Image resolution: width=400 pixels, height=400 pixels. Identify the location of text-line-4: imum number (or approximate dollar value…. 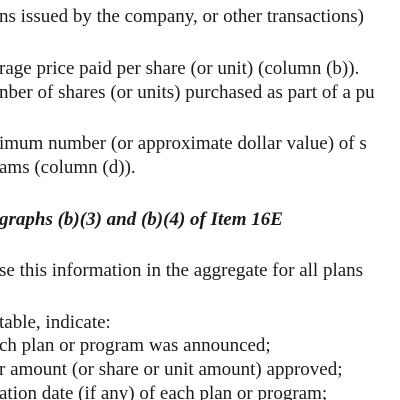
(183, 143).